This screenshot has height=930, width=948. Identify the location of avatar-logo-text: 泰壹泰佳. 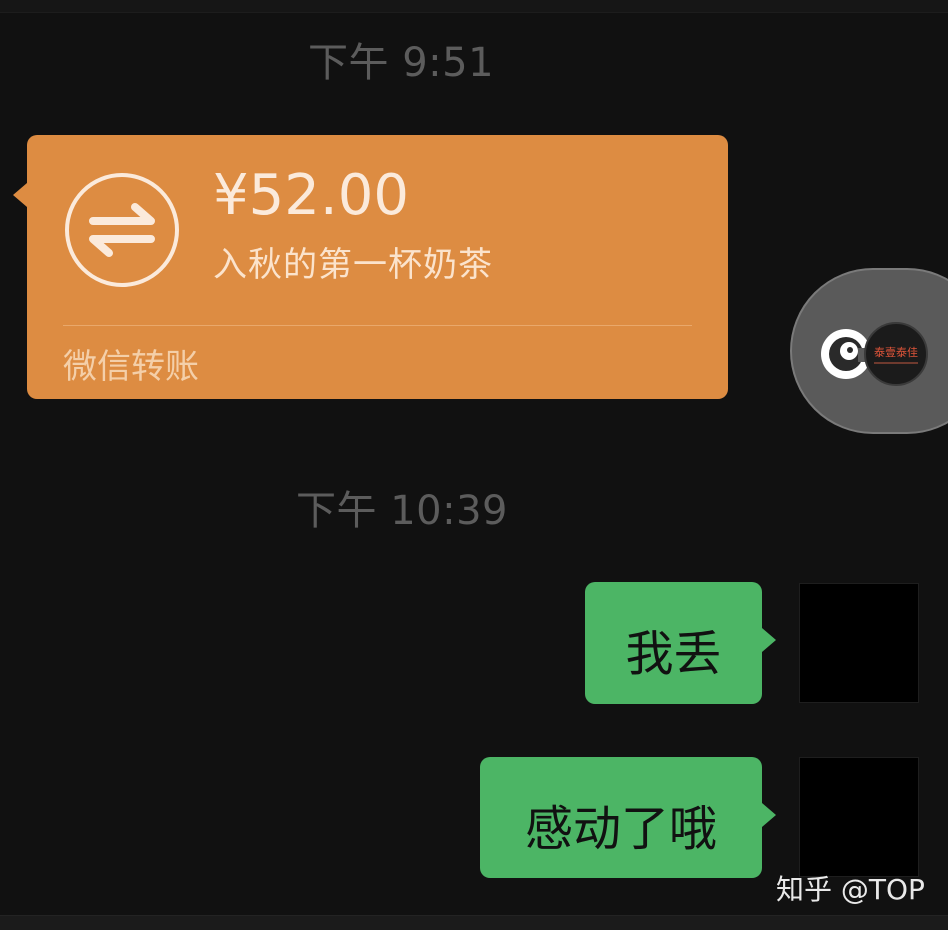
(896, 352).